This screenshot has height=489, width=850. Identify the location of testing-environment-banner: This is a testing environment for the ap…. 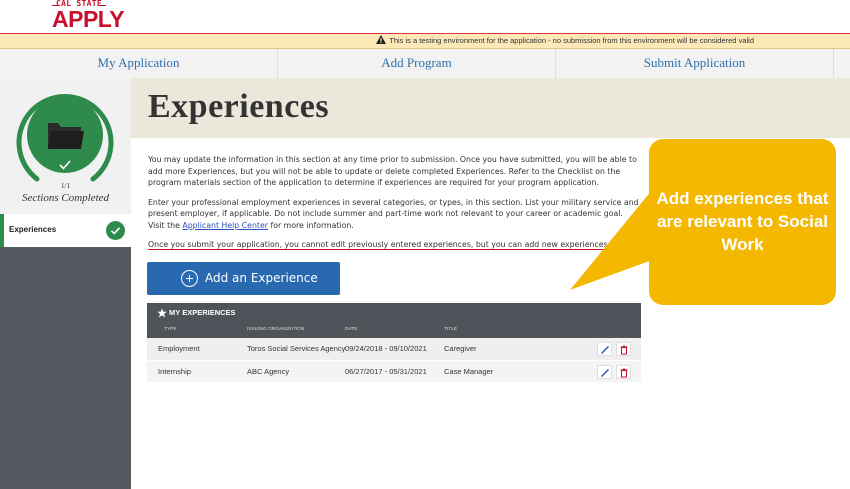
(425, 41).